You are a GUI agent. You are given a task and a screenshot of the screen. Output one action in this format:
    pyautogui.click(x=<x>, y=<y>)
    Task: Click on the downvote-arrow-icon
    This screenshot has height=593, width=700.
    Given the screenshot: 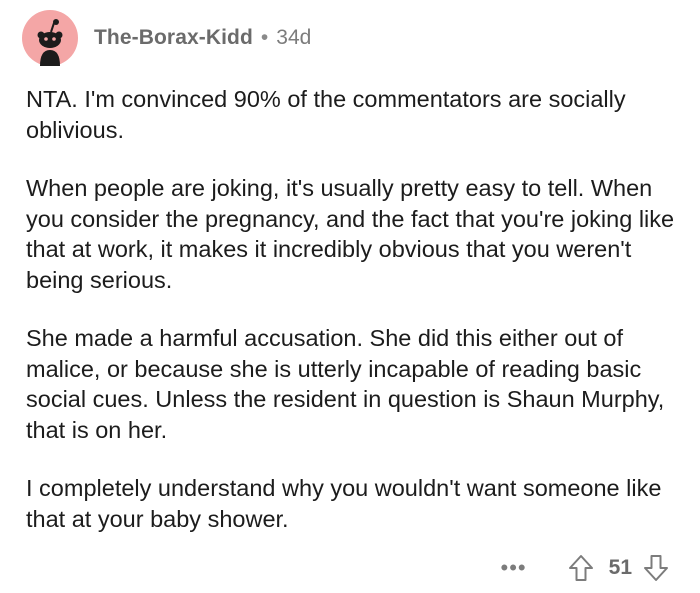 What is the action you would take?
    pyautogui.click(x=656, y=568)
    